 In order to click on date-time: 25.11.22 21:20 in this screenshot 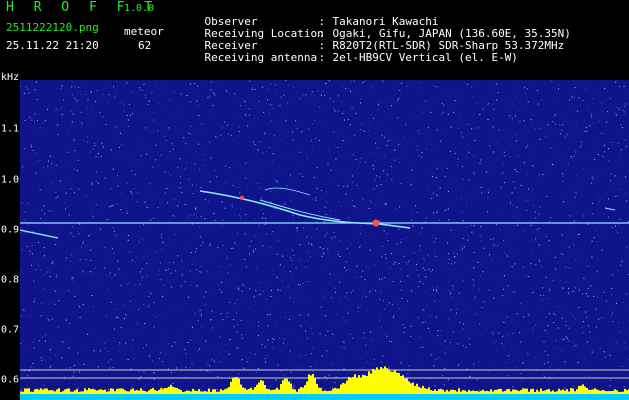, I will do `click(52, 45)`.